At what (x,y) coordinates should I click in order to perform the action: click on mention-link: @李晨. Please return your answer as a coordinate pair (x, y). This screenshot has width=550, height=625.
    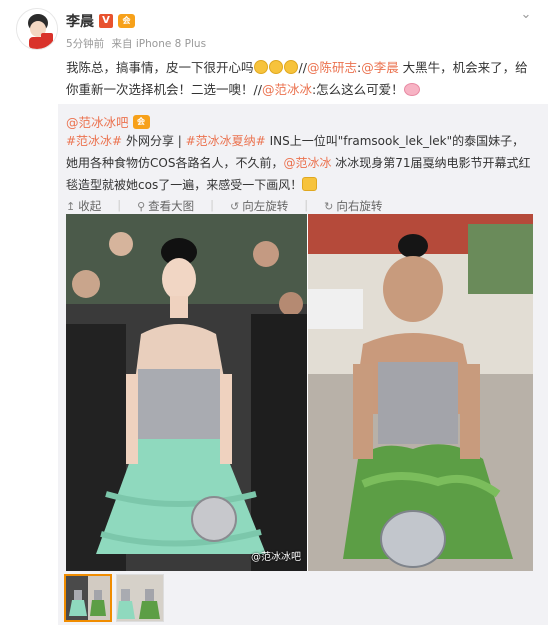
    Looking at the image, I should click on (380, 67).